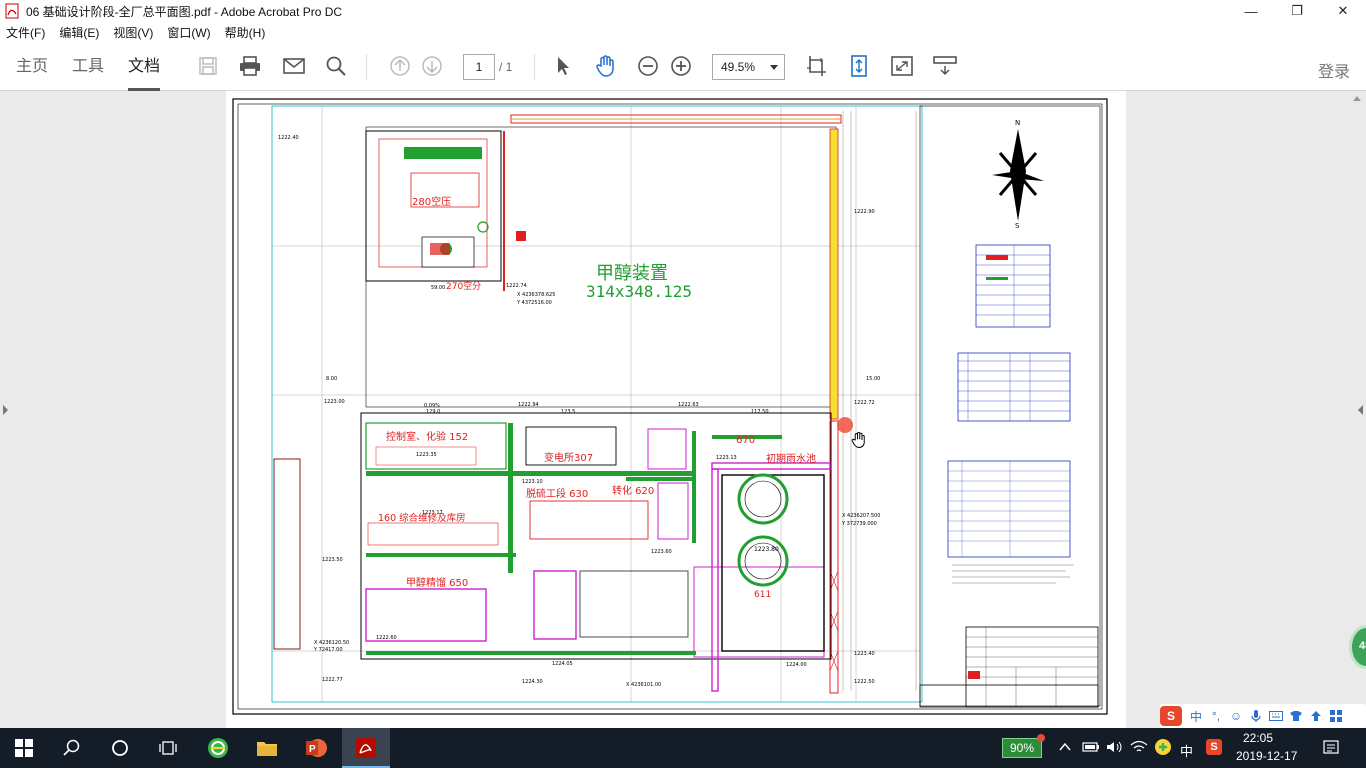 Image resolution: width=1366 pixels, height=768 pixels. I want to click on sogou-logo-icon: S, so click(1171, 716).